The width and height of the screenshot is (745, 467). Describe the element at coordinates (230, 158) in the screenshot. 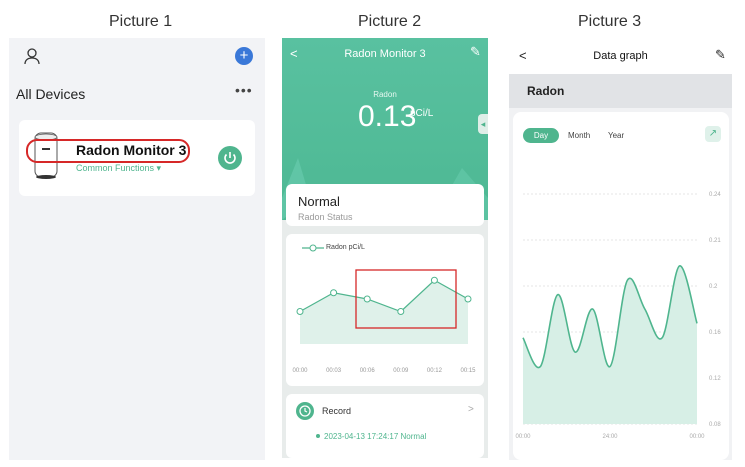

I see `power-icon` at that location.